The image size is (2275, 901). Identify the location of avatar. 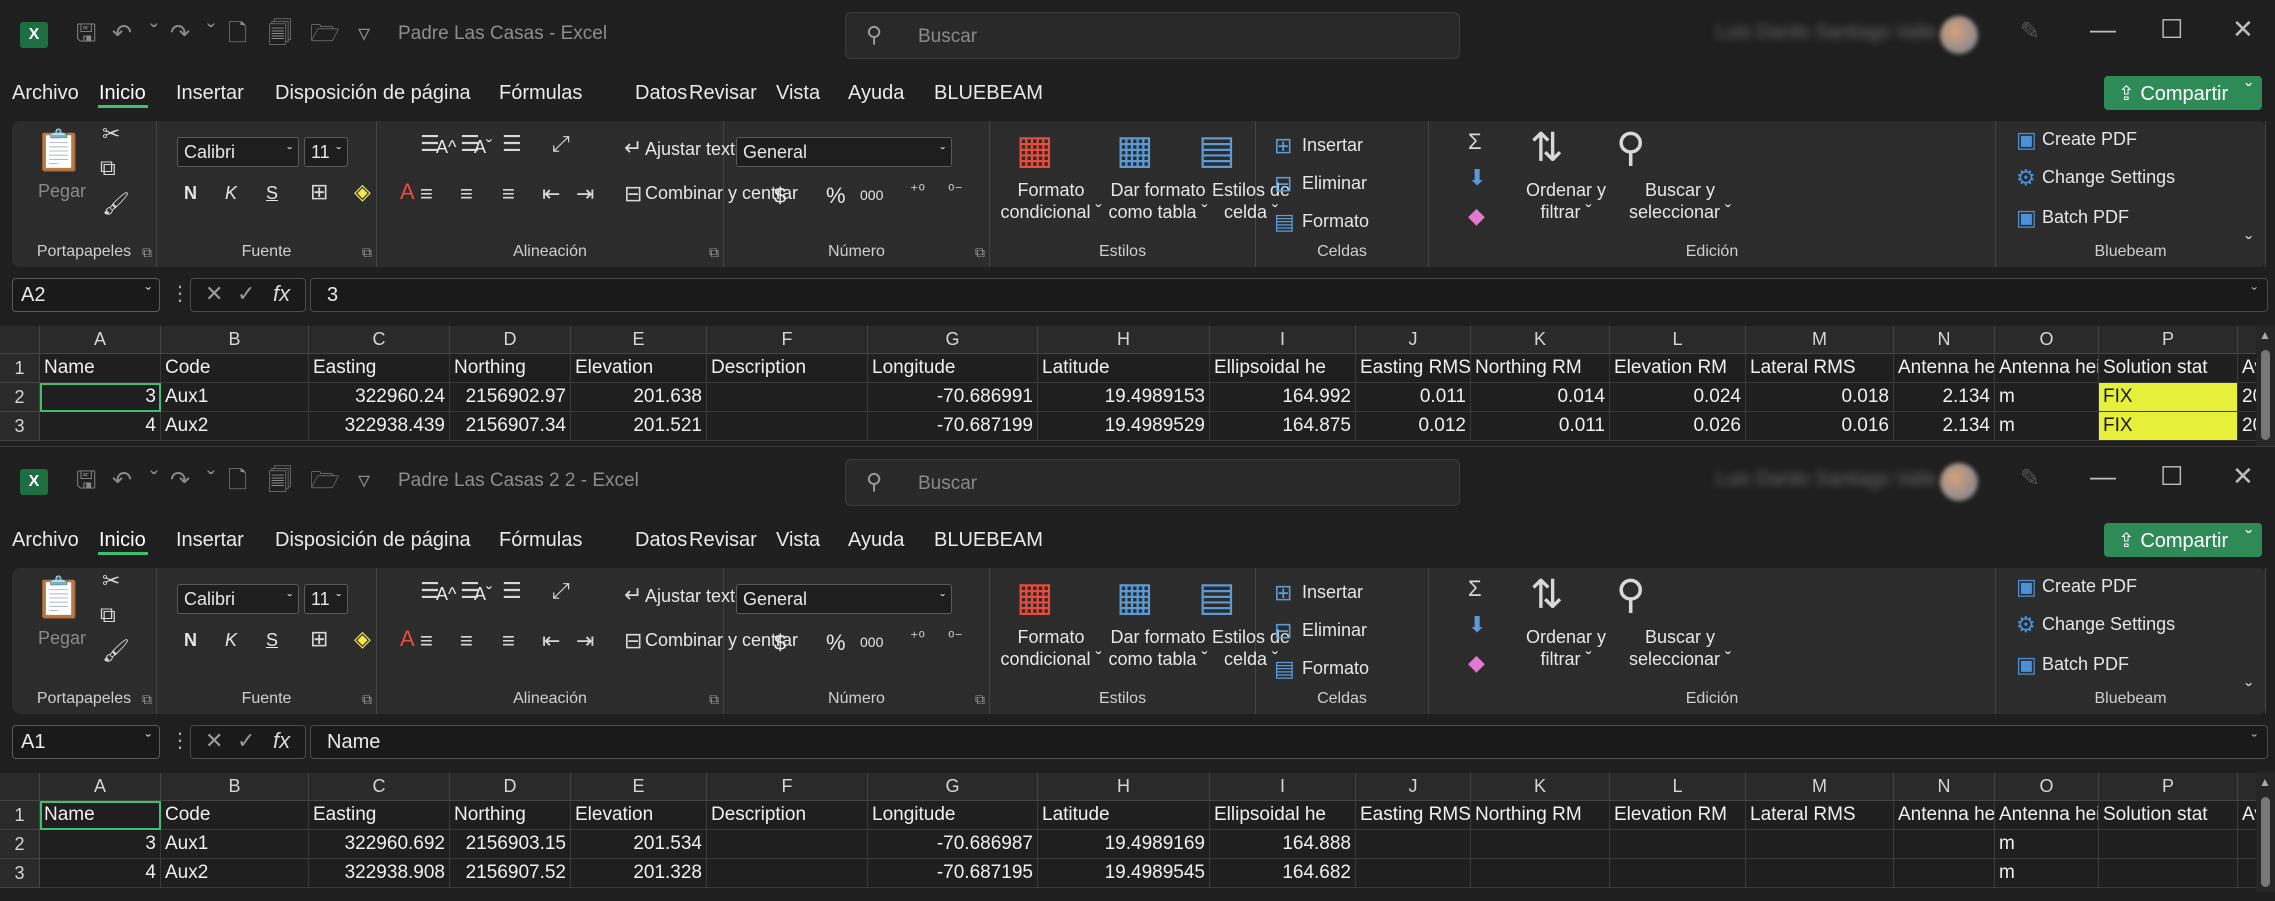
(1959, 482).